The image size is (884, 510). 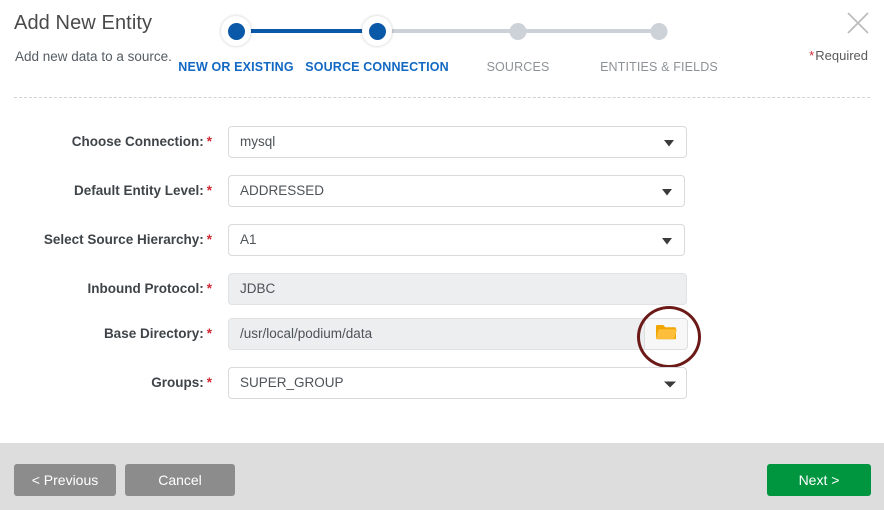 I want to click on select-source-hierarchy-value: A1, so click(x=248, y=239).